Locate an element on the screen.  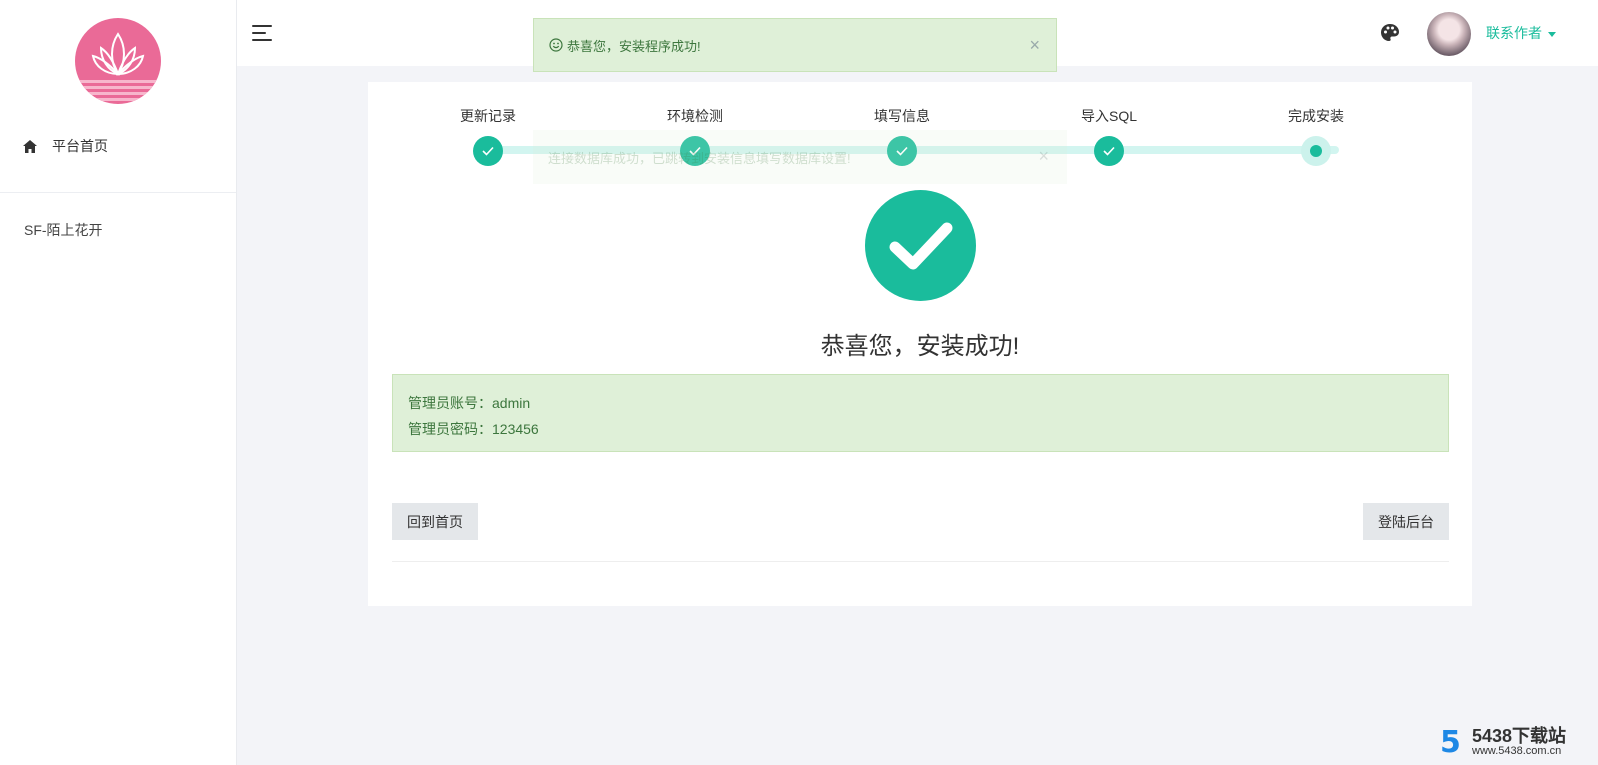
step-label: 填写信息 is located at coordinates (902, 116).